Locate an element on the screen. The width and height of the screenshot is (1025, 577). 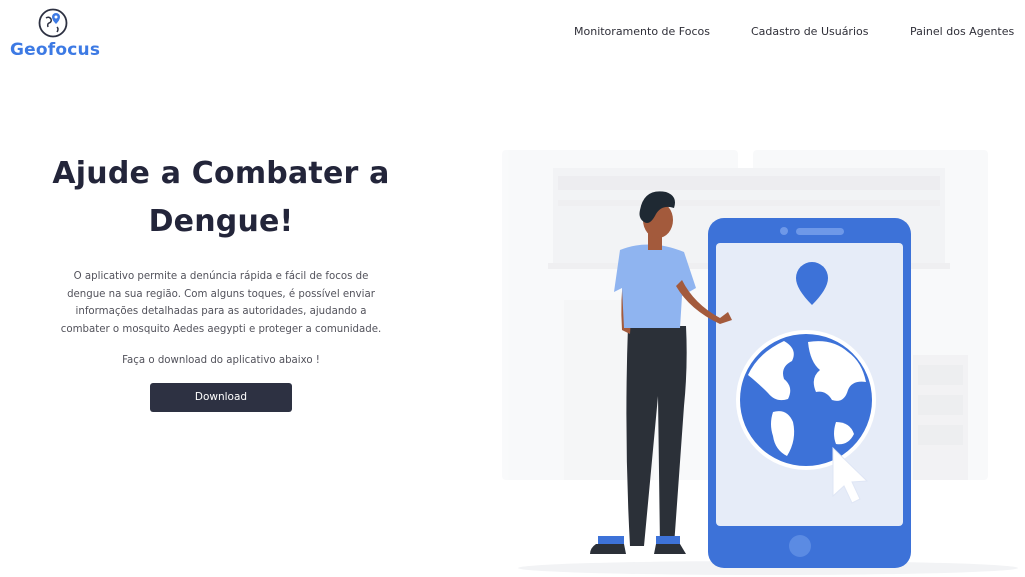
nav-link-painel: Painel dos Agentes is located at coordinates (962, 31).